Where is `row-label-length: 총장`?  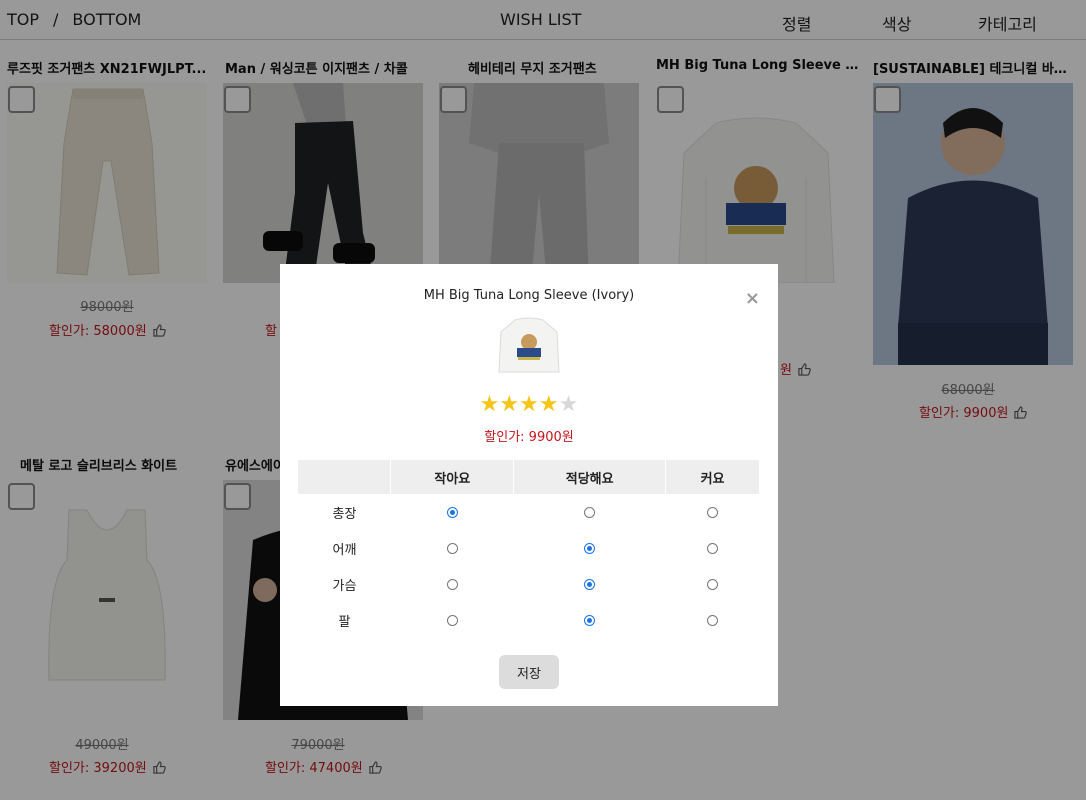 row-label-length: 총장 is located at coordinates (344, 514).